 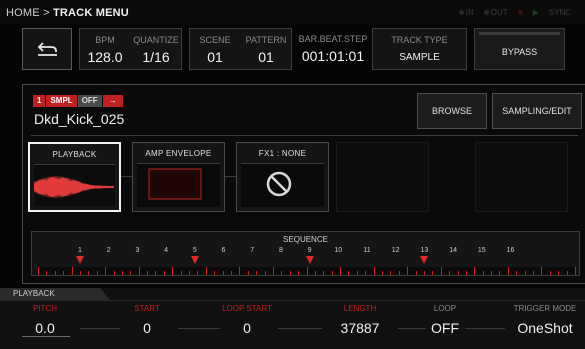 What do you see at coordinates (537, 111) in the screenshot?
I see `sampling-edit-button: SAMPLING/EDIT` at bounding box center [537, 111].